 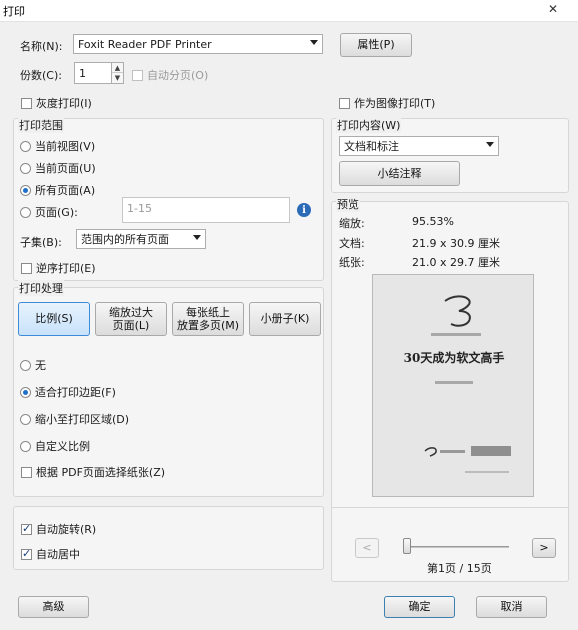 What do you see at coordinates (14, 11) in the screenshot?
I see `window-title: 打印` at bounding box center [14, 11].